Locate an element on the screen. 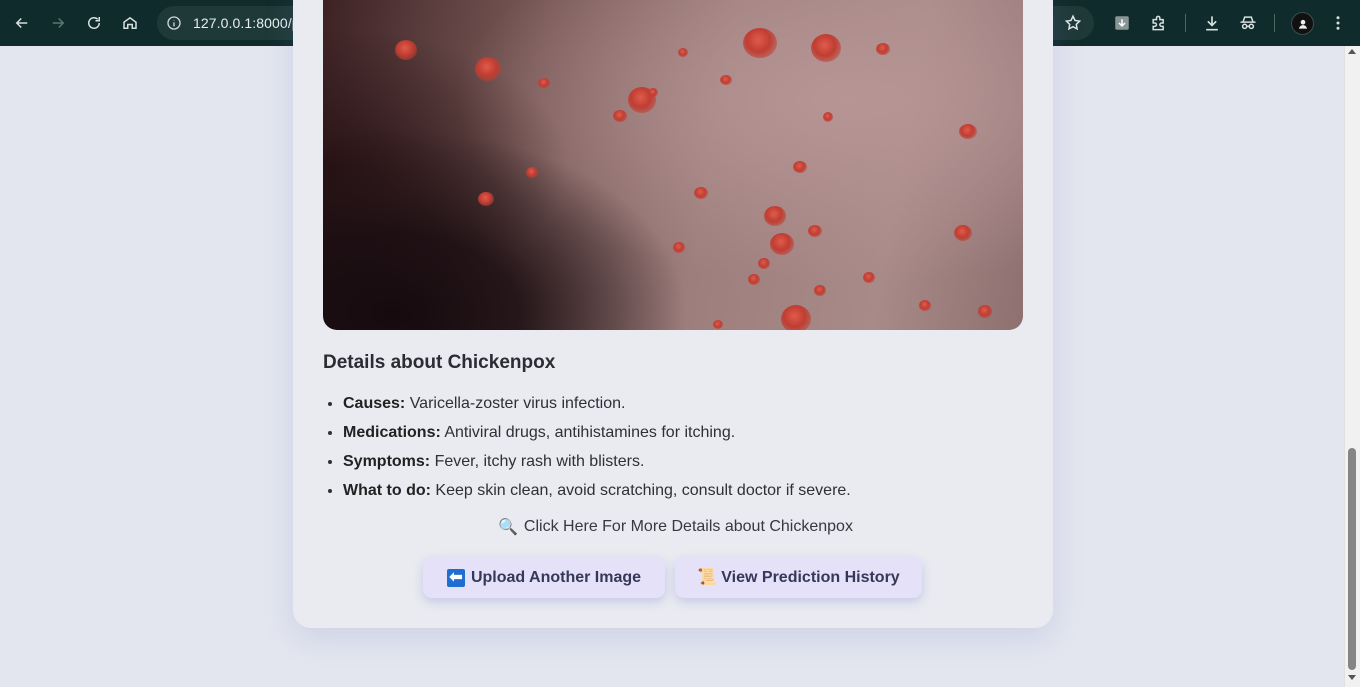 The width and height of the screenshot is (1360, 687). profile-avatar-icon is located at coordinates (1302, 23).